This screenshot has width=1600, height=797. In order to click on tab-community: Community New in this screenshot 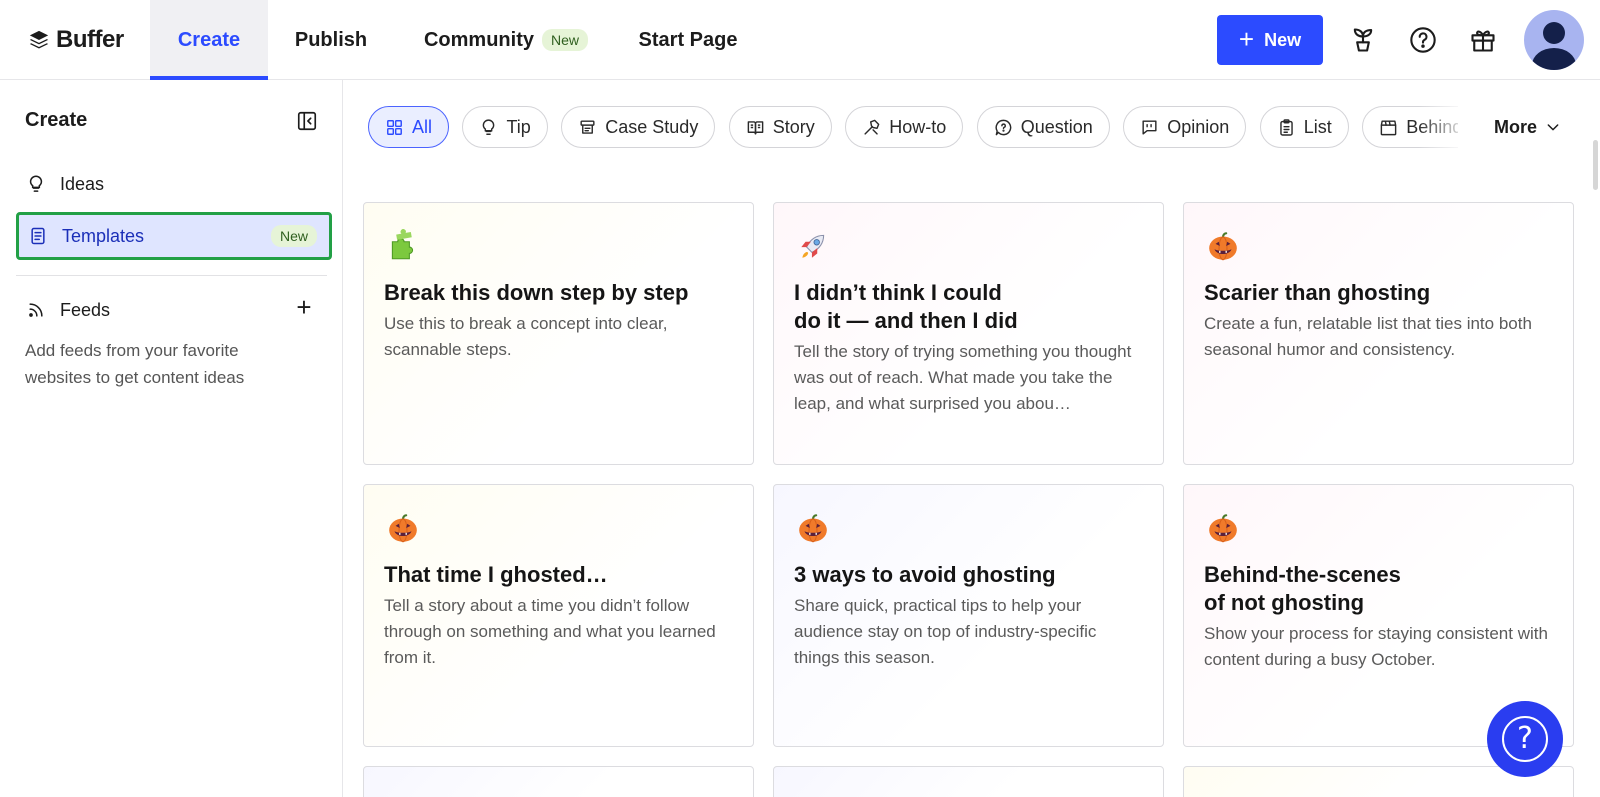, I will do `click(506, 40)`.